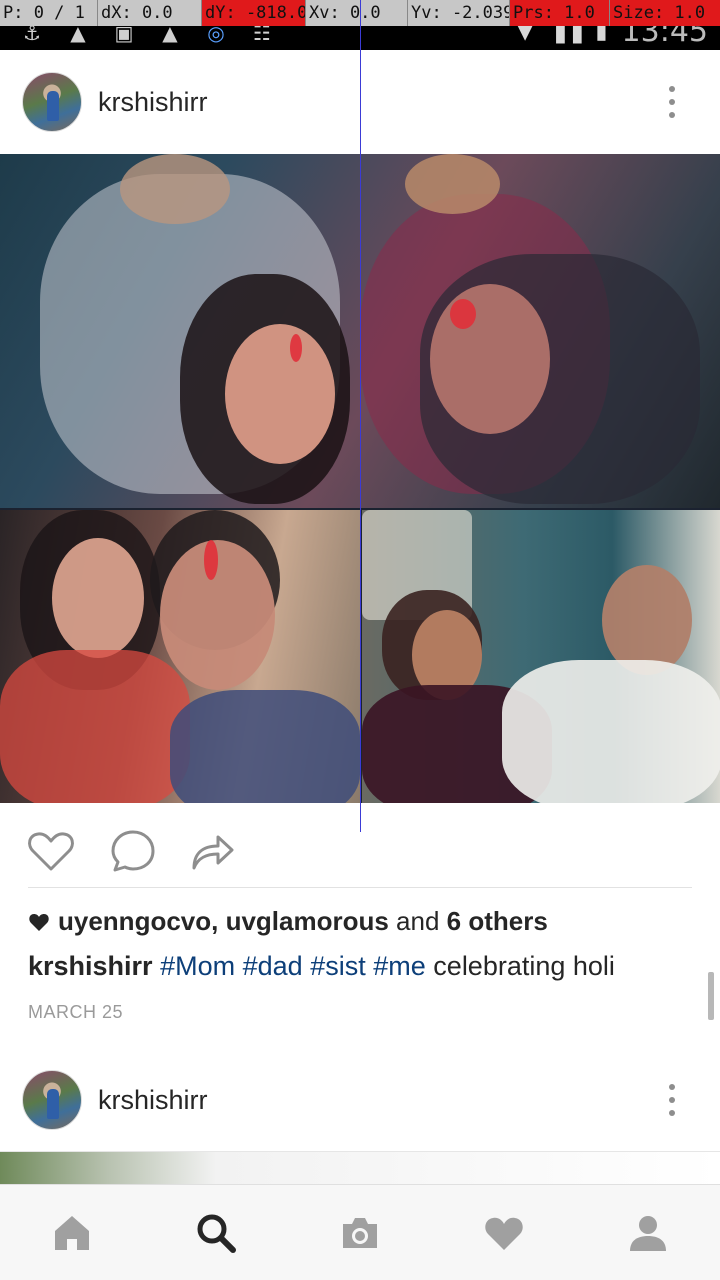  What do you see at coordinates (180, 656) in the screenshot?
I see `photo-tile-bottom-left` at bounding box center [180, 656].